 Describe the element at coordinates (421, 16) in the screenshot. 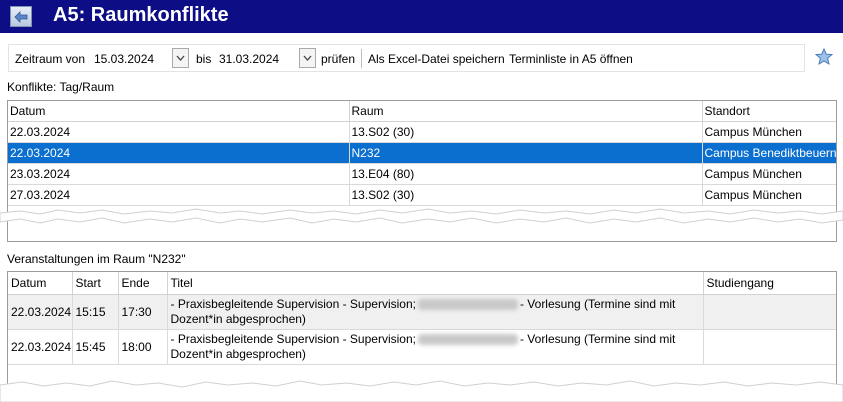

I see `title-bar: A5: Raumkonflikte` at that location.